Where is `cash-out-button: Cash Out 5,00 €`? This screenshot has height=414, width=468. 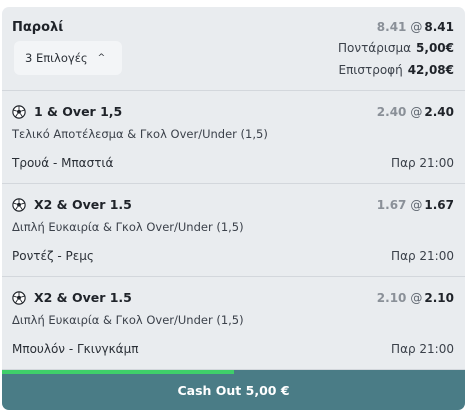
cash-out-button: Cash Out 5,00 € is located at coordinates (233, 390).